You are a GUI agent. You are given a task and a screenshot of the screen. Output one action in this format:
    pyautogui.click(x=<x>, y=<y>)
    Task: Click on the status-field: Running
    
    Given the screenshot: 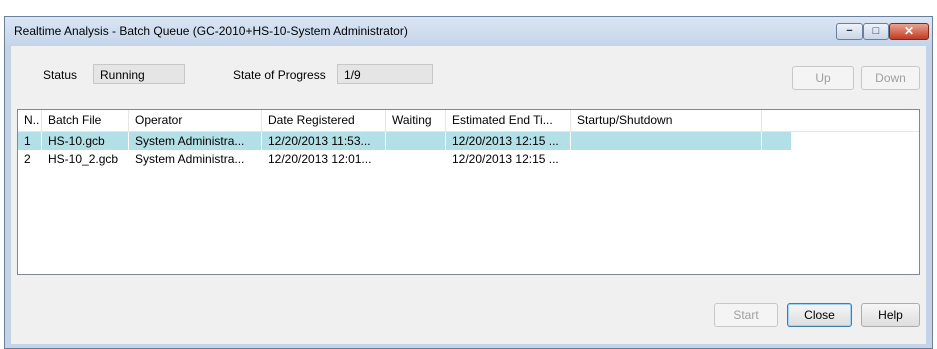 What is the action you would take?
    pyautogui.click(x=139, y=74)
    